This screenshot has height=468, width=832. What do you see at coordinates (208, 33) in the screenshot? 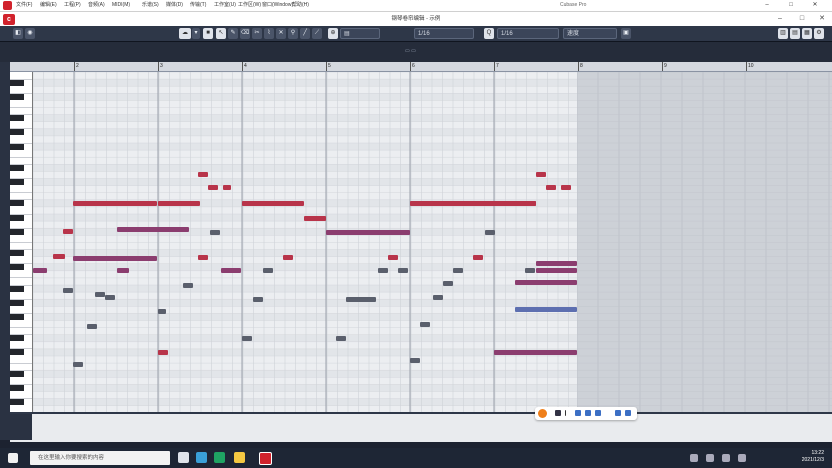
I see `stop-icon: ■` at bounding box center [208, 33].